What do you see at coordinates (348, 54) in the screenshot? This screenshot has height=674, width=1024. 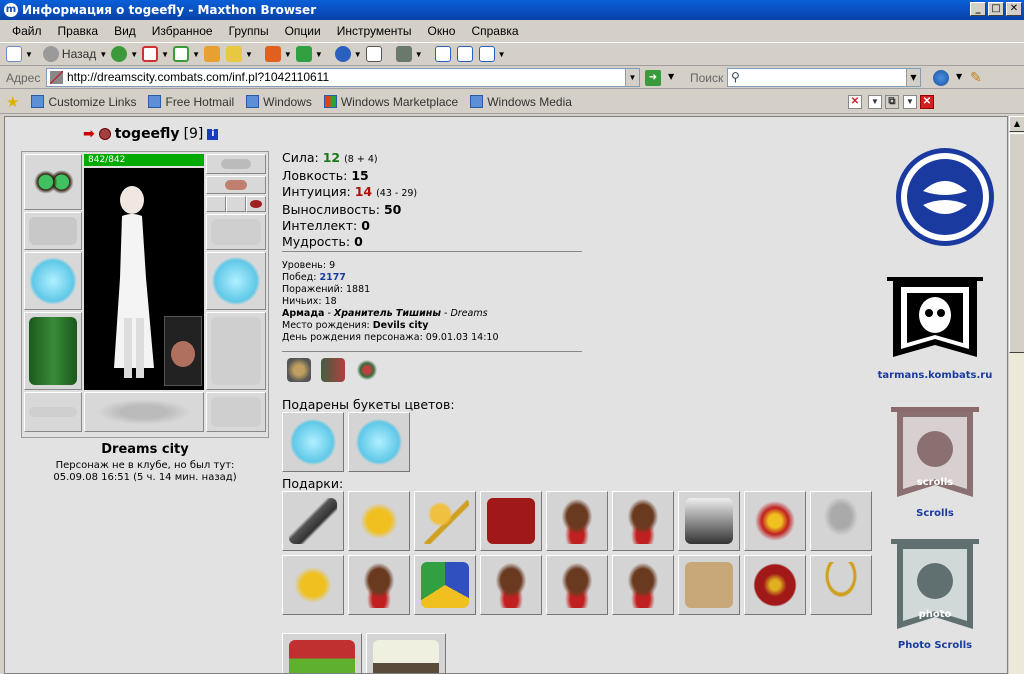 I see `undo-close-button: ▼` at bounding box center [348, 54].